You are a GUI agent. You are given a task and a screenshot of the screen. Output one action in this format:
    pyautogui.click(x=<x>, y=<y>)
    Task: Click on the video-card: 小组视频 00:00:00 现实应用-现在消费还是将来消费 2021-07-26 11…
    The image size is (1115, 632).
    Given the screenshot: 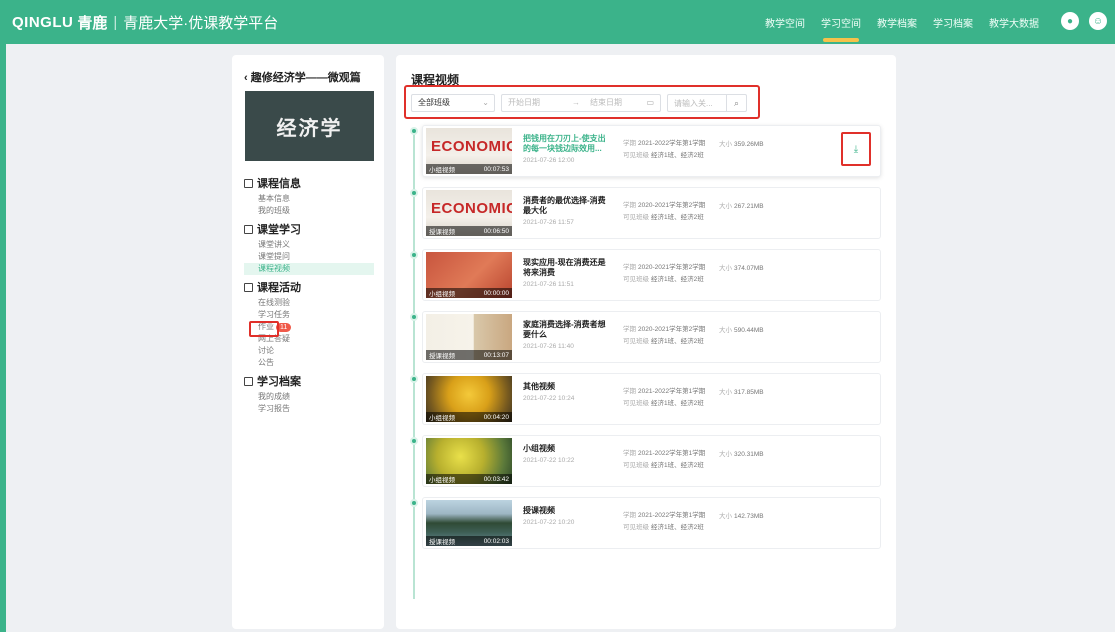 What is the action you would take?
    pyautogui.click(x=651, y=275)
    